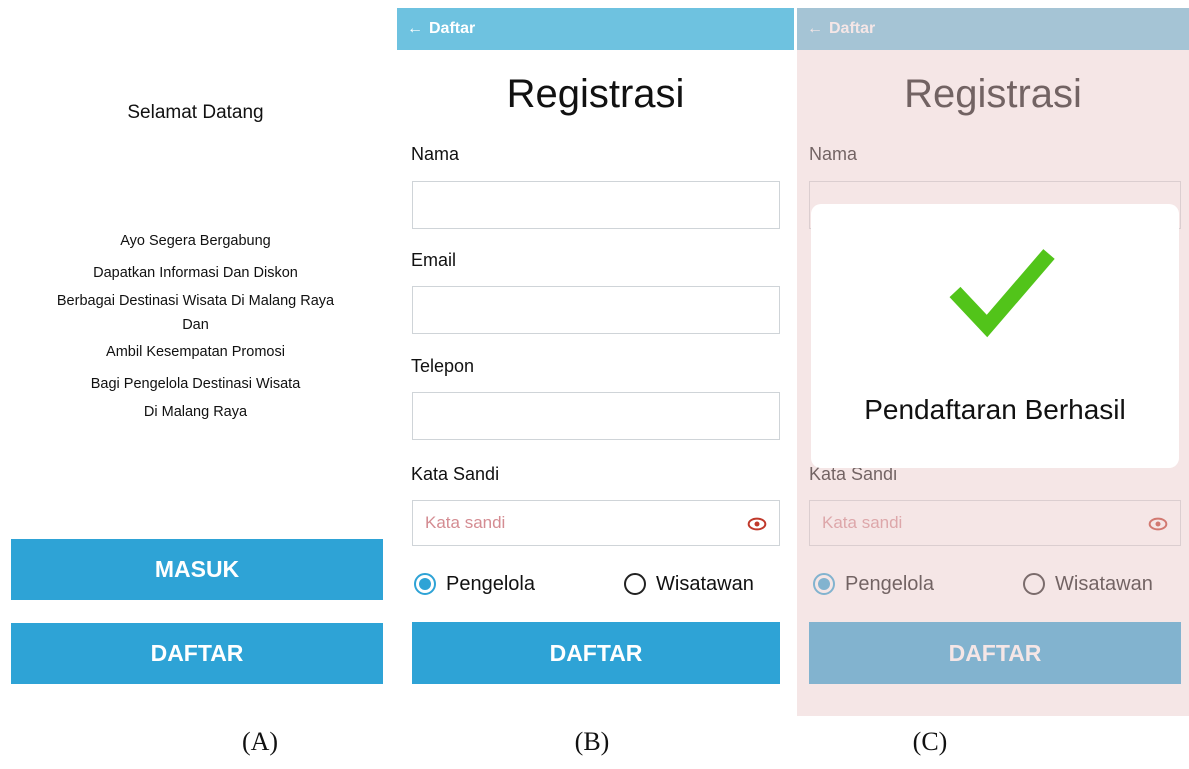 The image size is (1189, 769). What do you see at coordinates (596, 416) in the screenshot?
I see `telepon-field` at bounding box center [596, 416].